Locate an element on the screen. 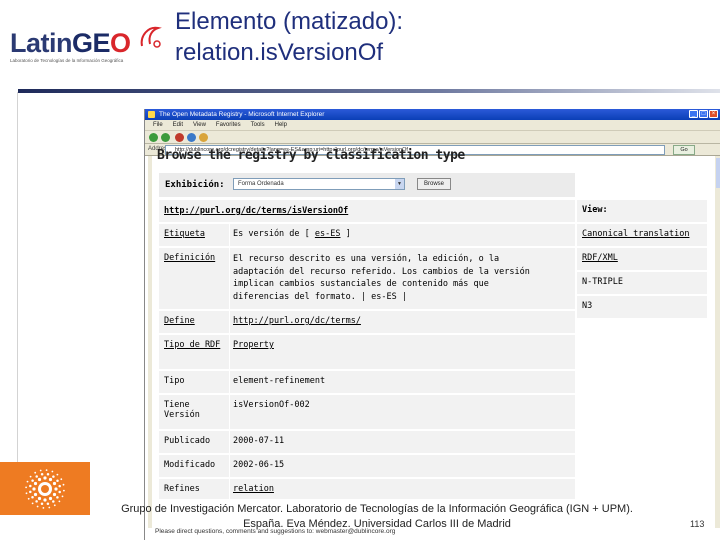 This screenshot has height=540, width=720. view-header: View: is located at coordinates (642, 212).